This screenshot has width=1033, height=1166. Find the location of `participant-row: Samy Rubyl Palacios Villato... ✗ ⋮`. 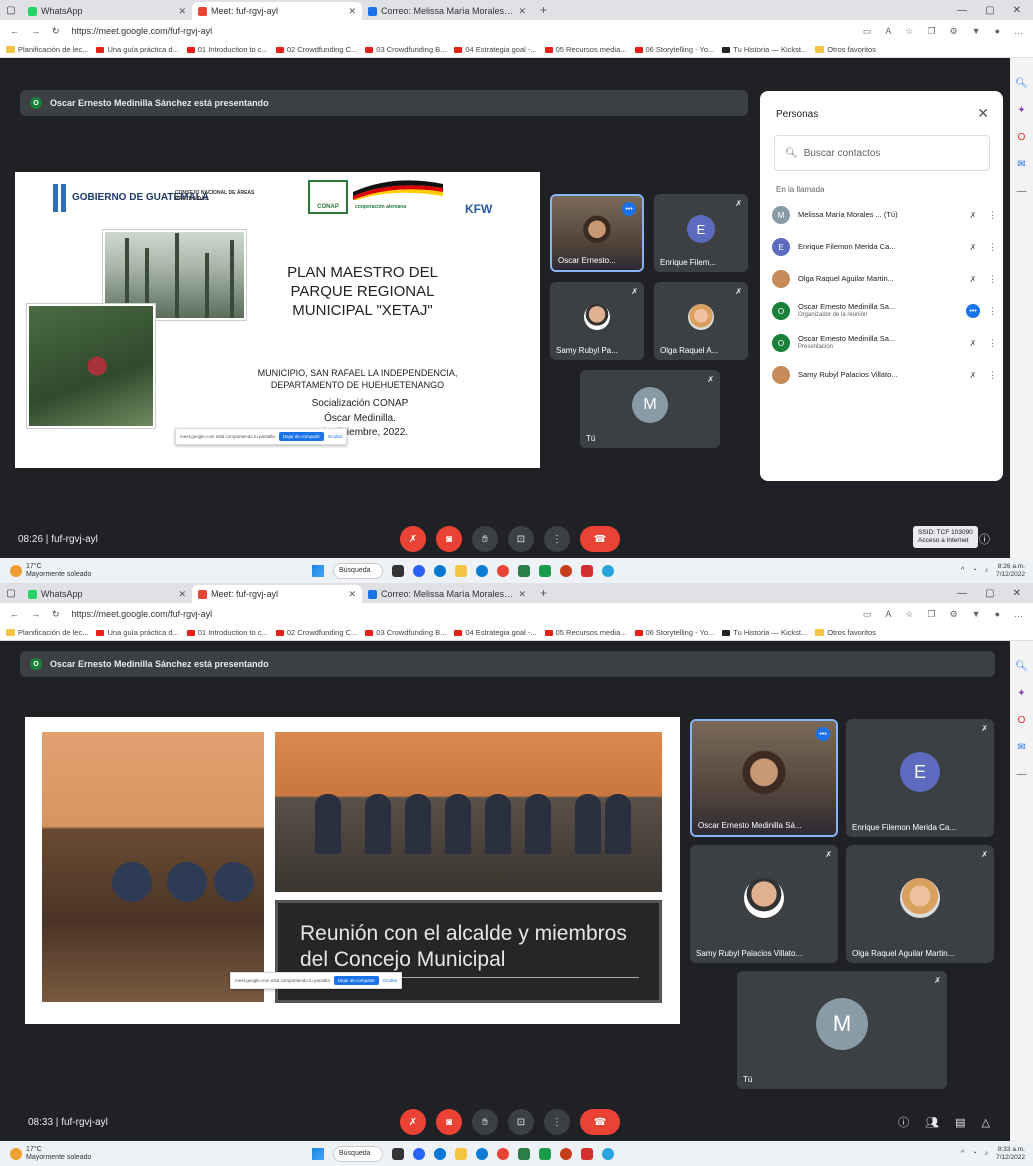

participant-row: Samy Rubyl Palacios Villato... ✗ ⋮ is located at coordinates (884, 375).